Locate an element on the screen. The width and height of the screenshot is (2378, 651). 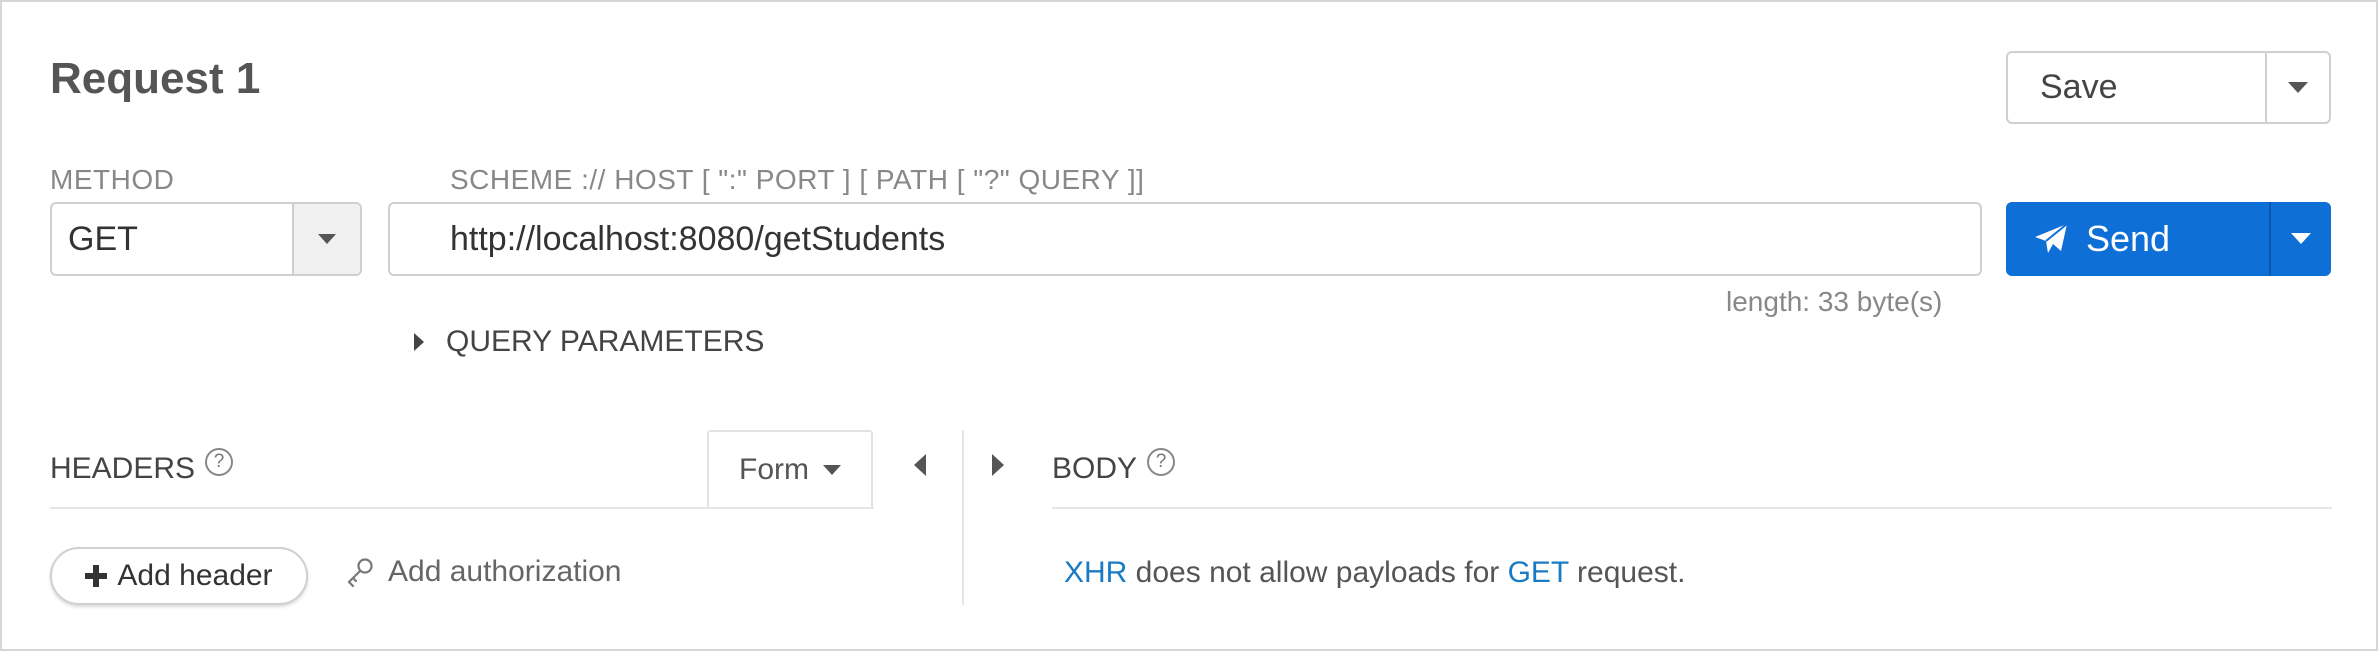
headers-title: HEADERS is located at coordinates (123, 468).